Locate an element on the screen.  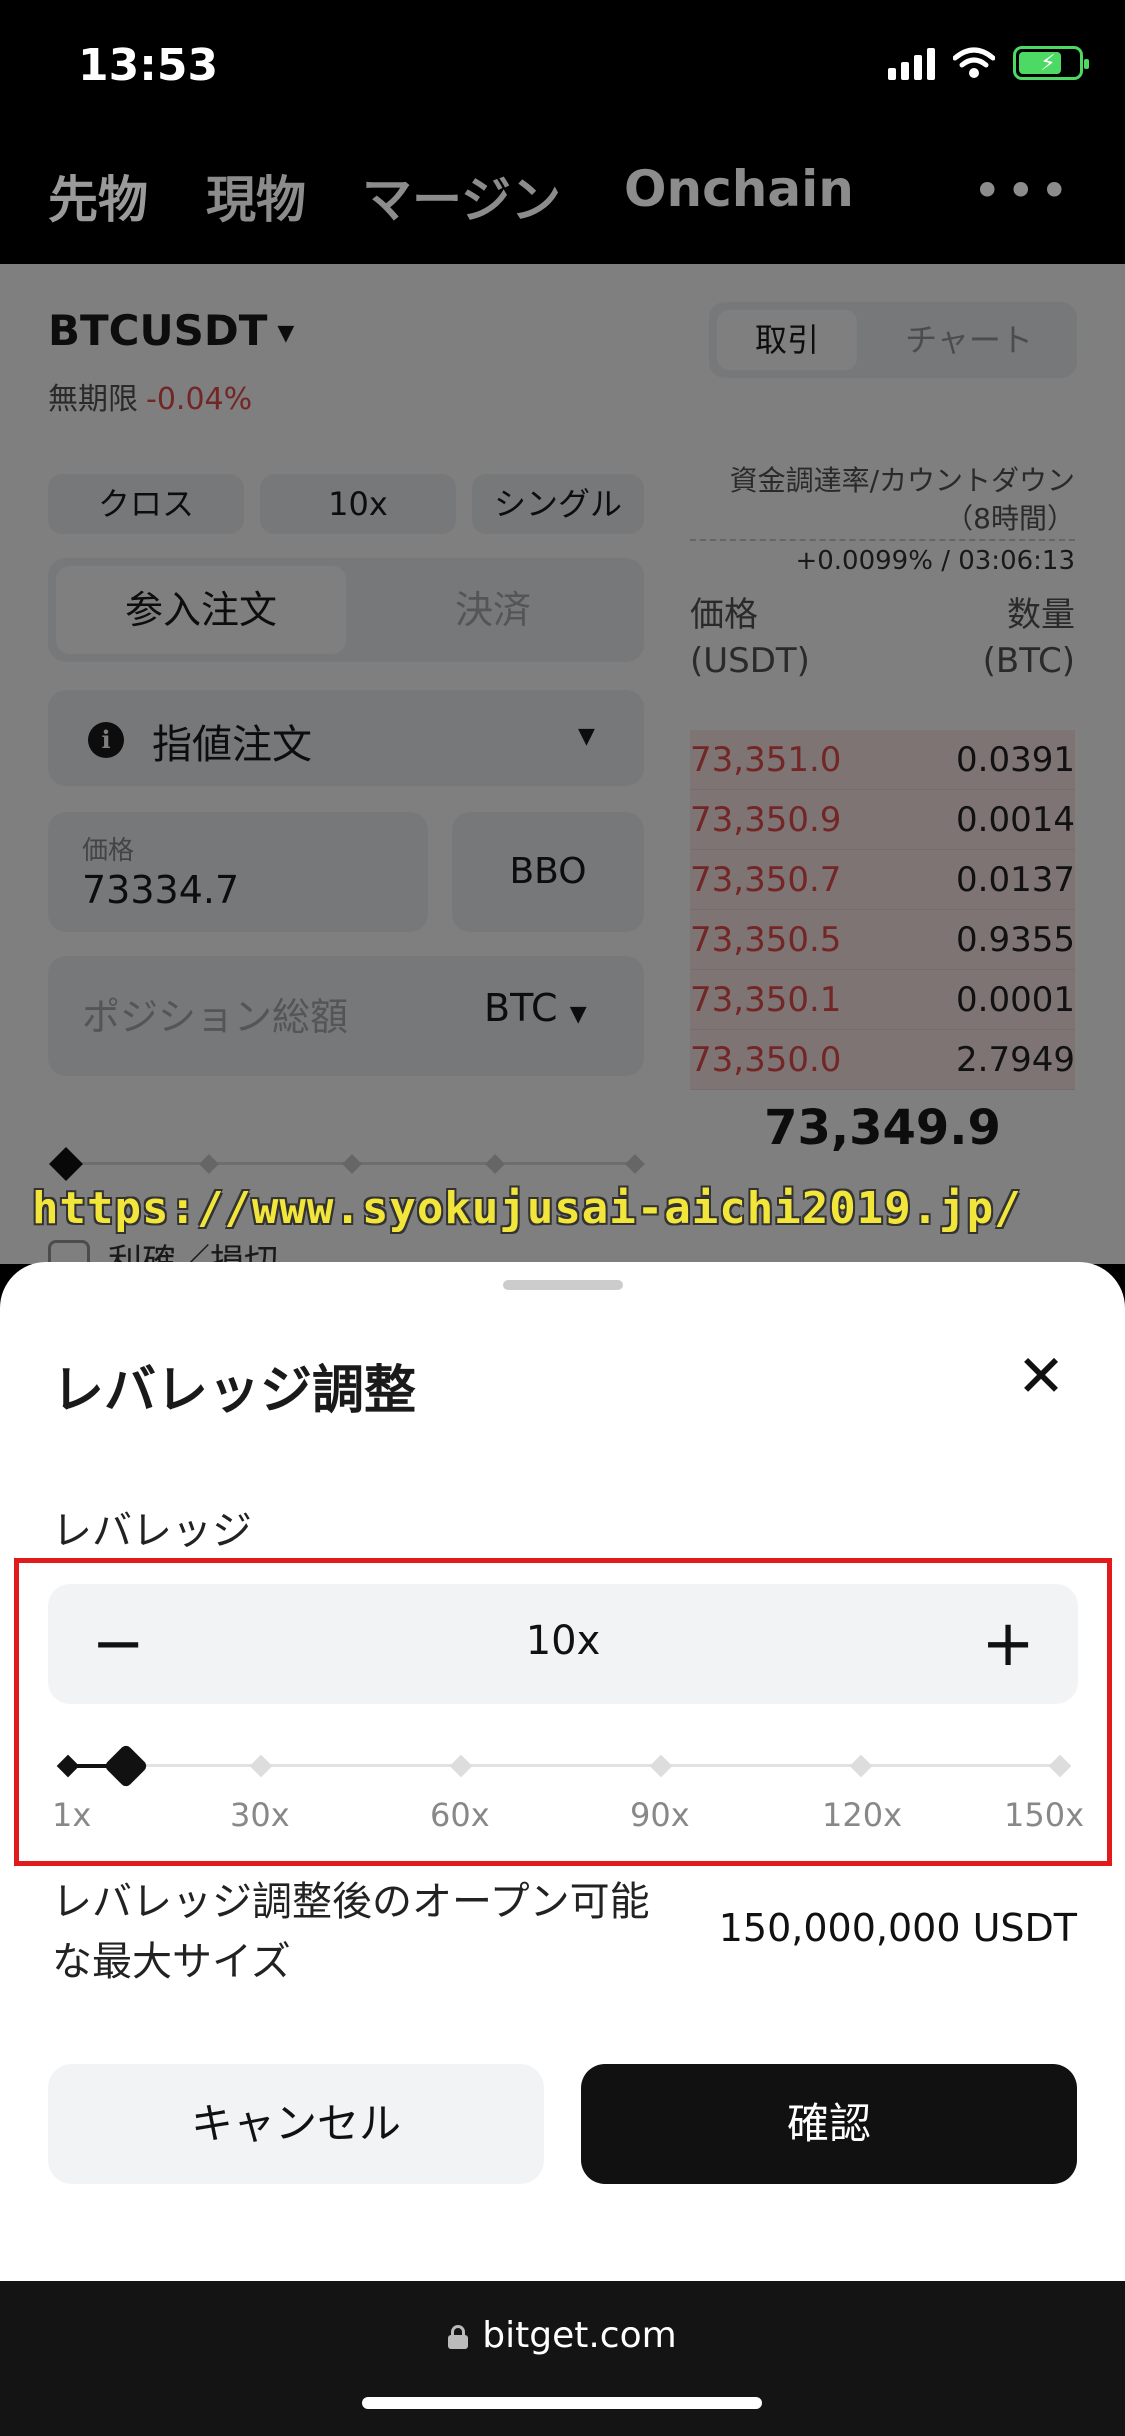
confirm-button: 確認 is located at coordinates (829, 2124).